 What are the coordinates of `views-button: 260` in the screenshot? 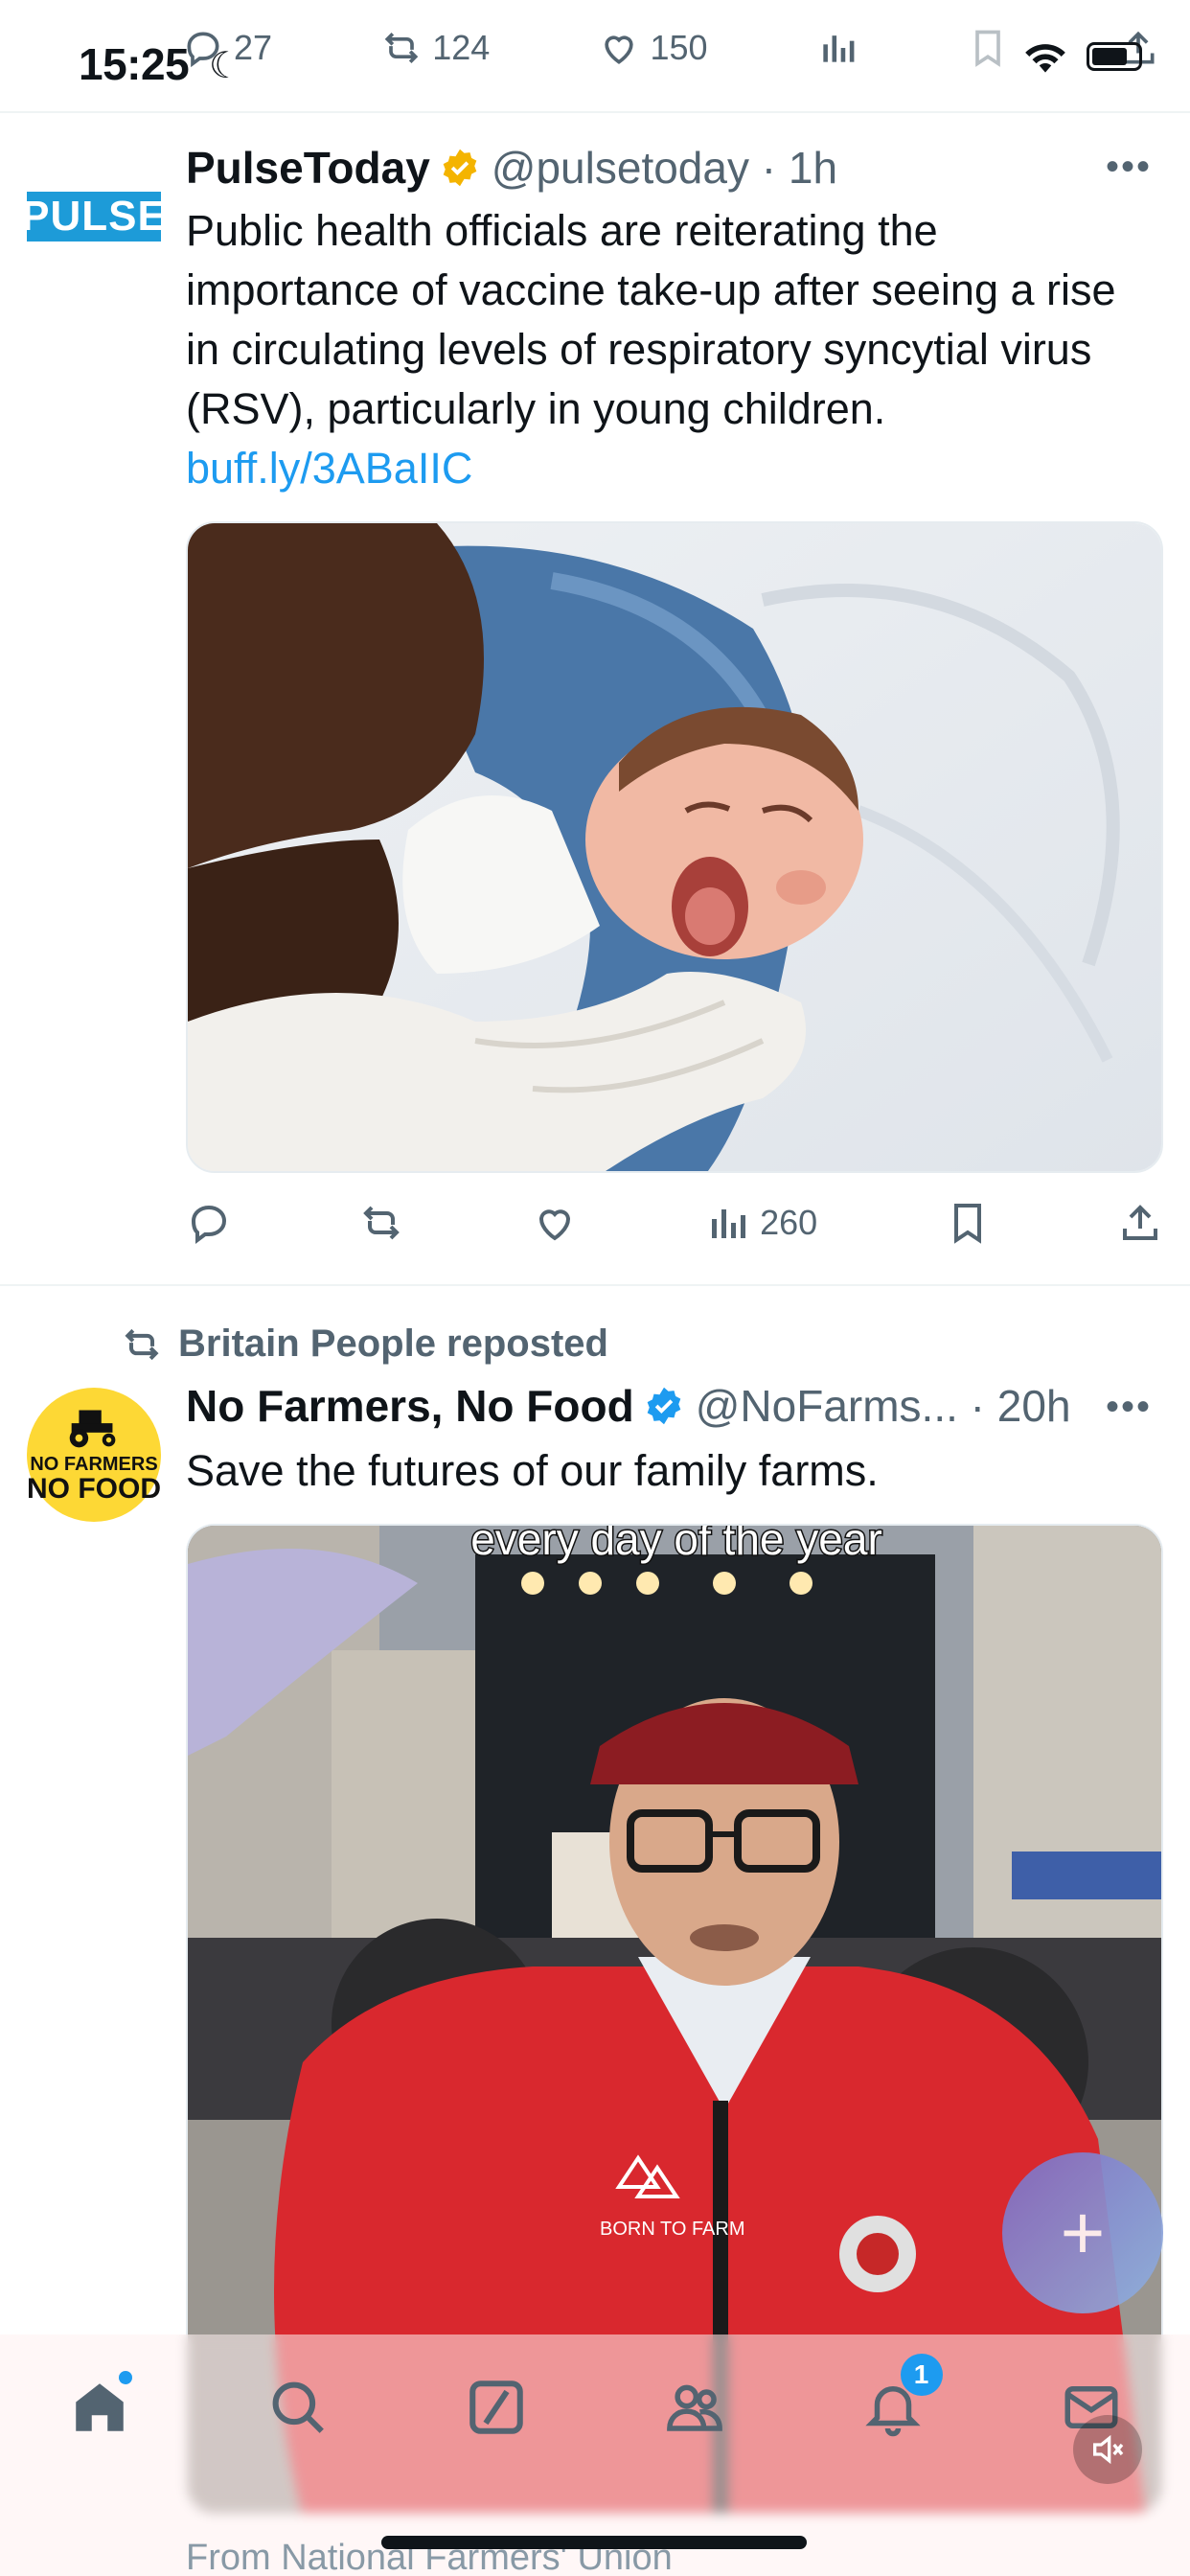 It's located at (761, 1223).